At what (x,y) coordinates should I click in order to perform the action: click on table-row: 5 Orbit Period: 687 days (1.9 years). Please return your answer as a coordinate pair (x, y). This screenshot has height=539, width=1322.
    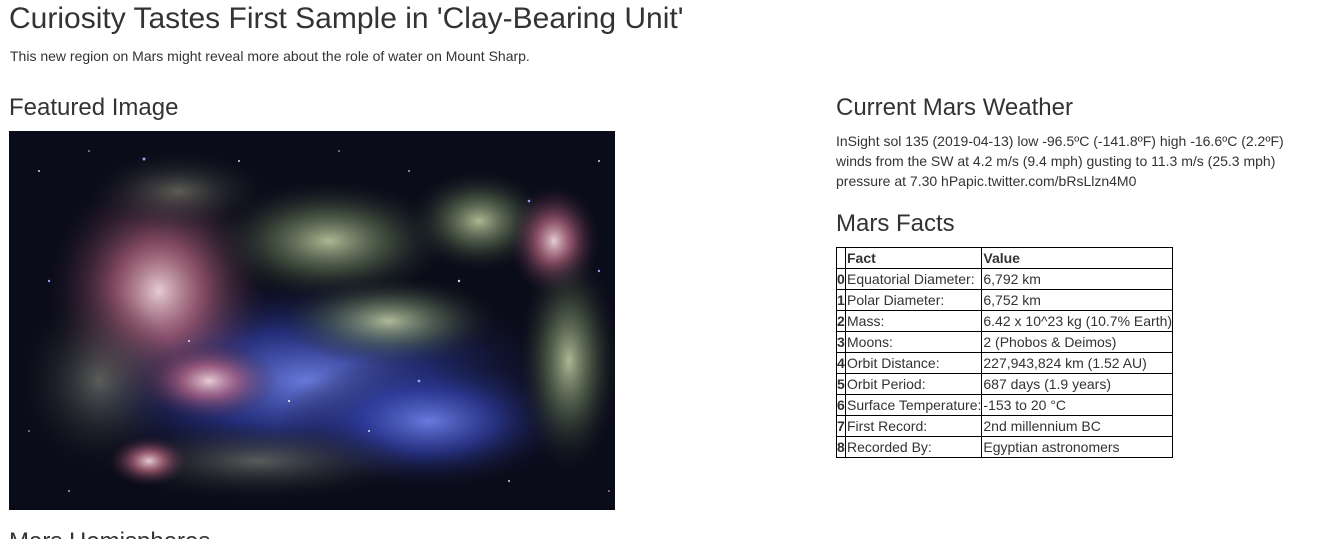
    Looking at the image, I should click on (1005, 384).